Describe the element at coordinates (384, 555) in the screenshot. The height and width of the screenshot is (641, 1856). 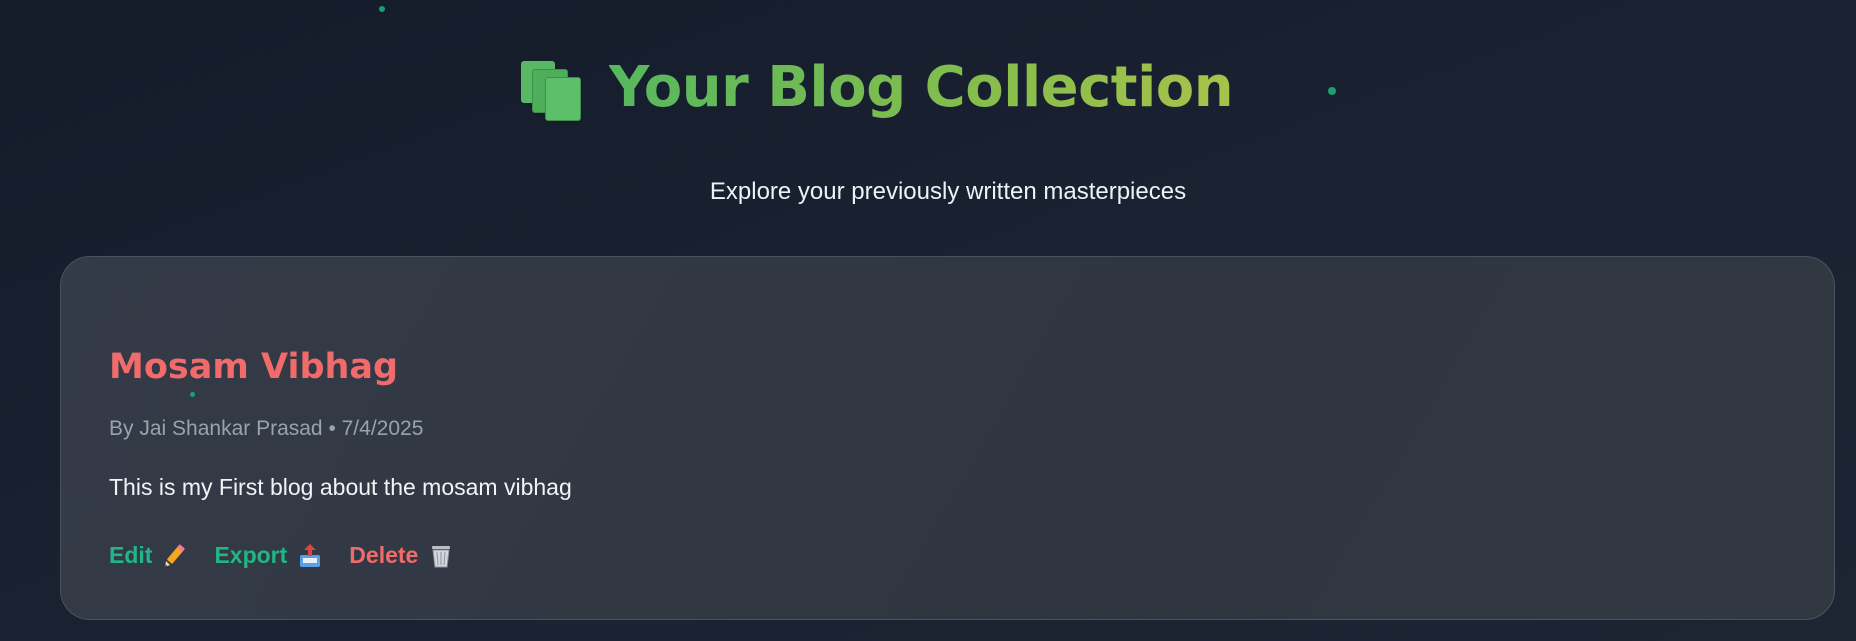
I see `delete-button-label: Delete` at that location.